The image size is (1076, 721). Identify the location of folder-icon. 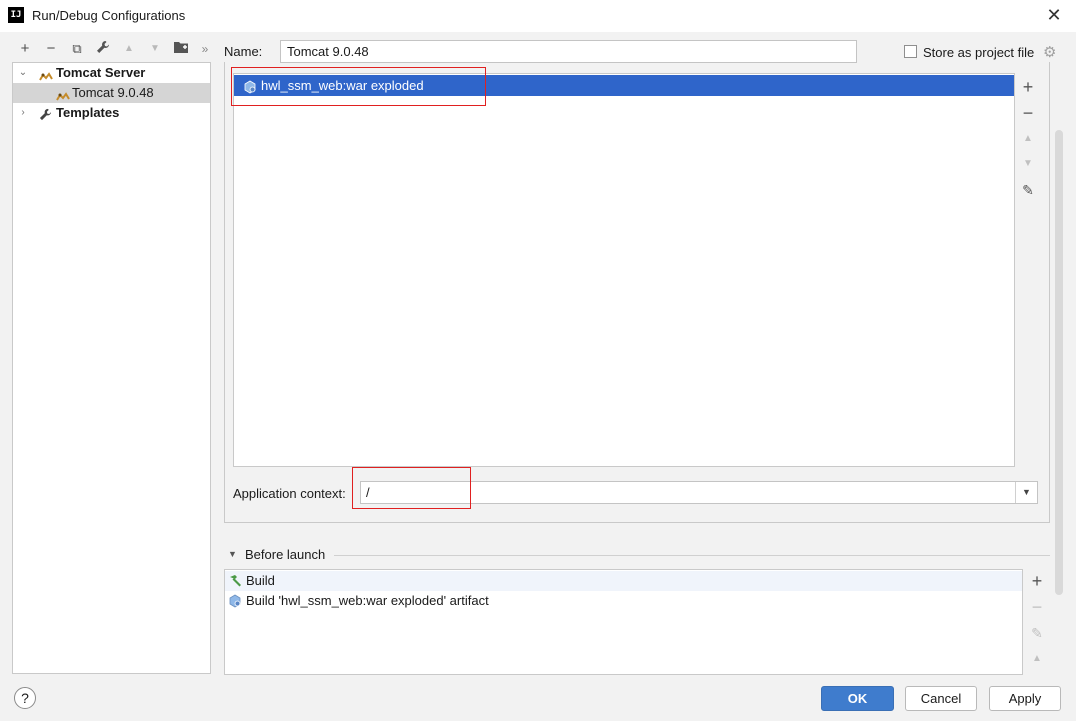
(181, 49).